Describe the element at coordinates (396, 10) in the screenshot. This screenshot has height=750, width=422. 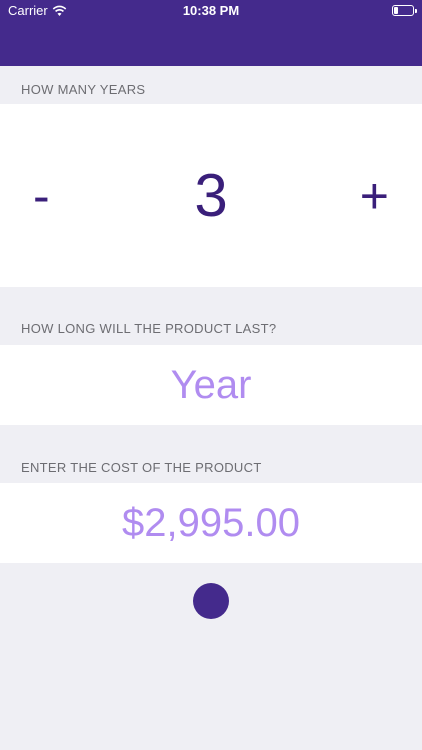
I see `battery-fill` at that location.